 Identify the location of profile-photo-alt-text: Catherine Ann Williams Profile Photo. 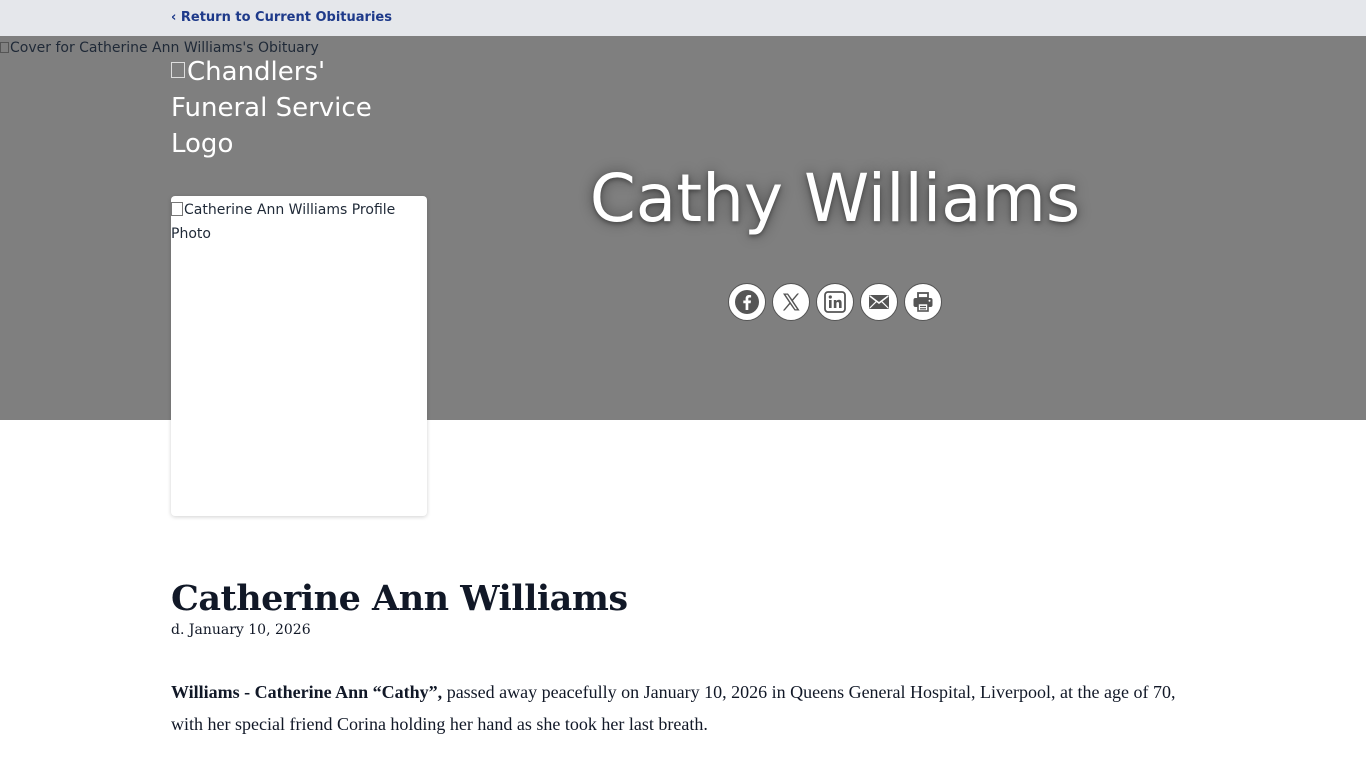
(283, 222).